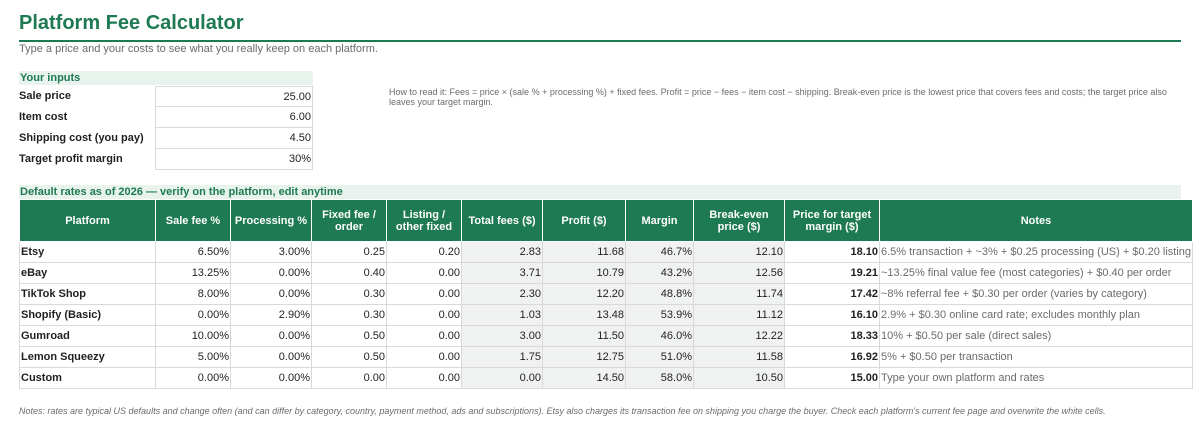 This screenshot has width=1200, height=435. Describe the element at coordinates (1036, 336) in the screenshot. I see `platform-note: 10% + $0.50 per sale (direct sales)` at that location.